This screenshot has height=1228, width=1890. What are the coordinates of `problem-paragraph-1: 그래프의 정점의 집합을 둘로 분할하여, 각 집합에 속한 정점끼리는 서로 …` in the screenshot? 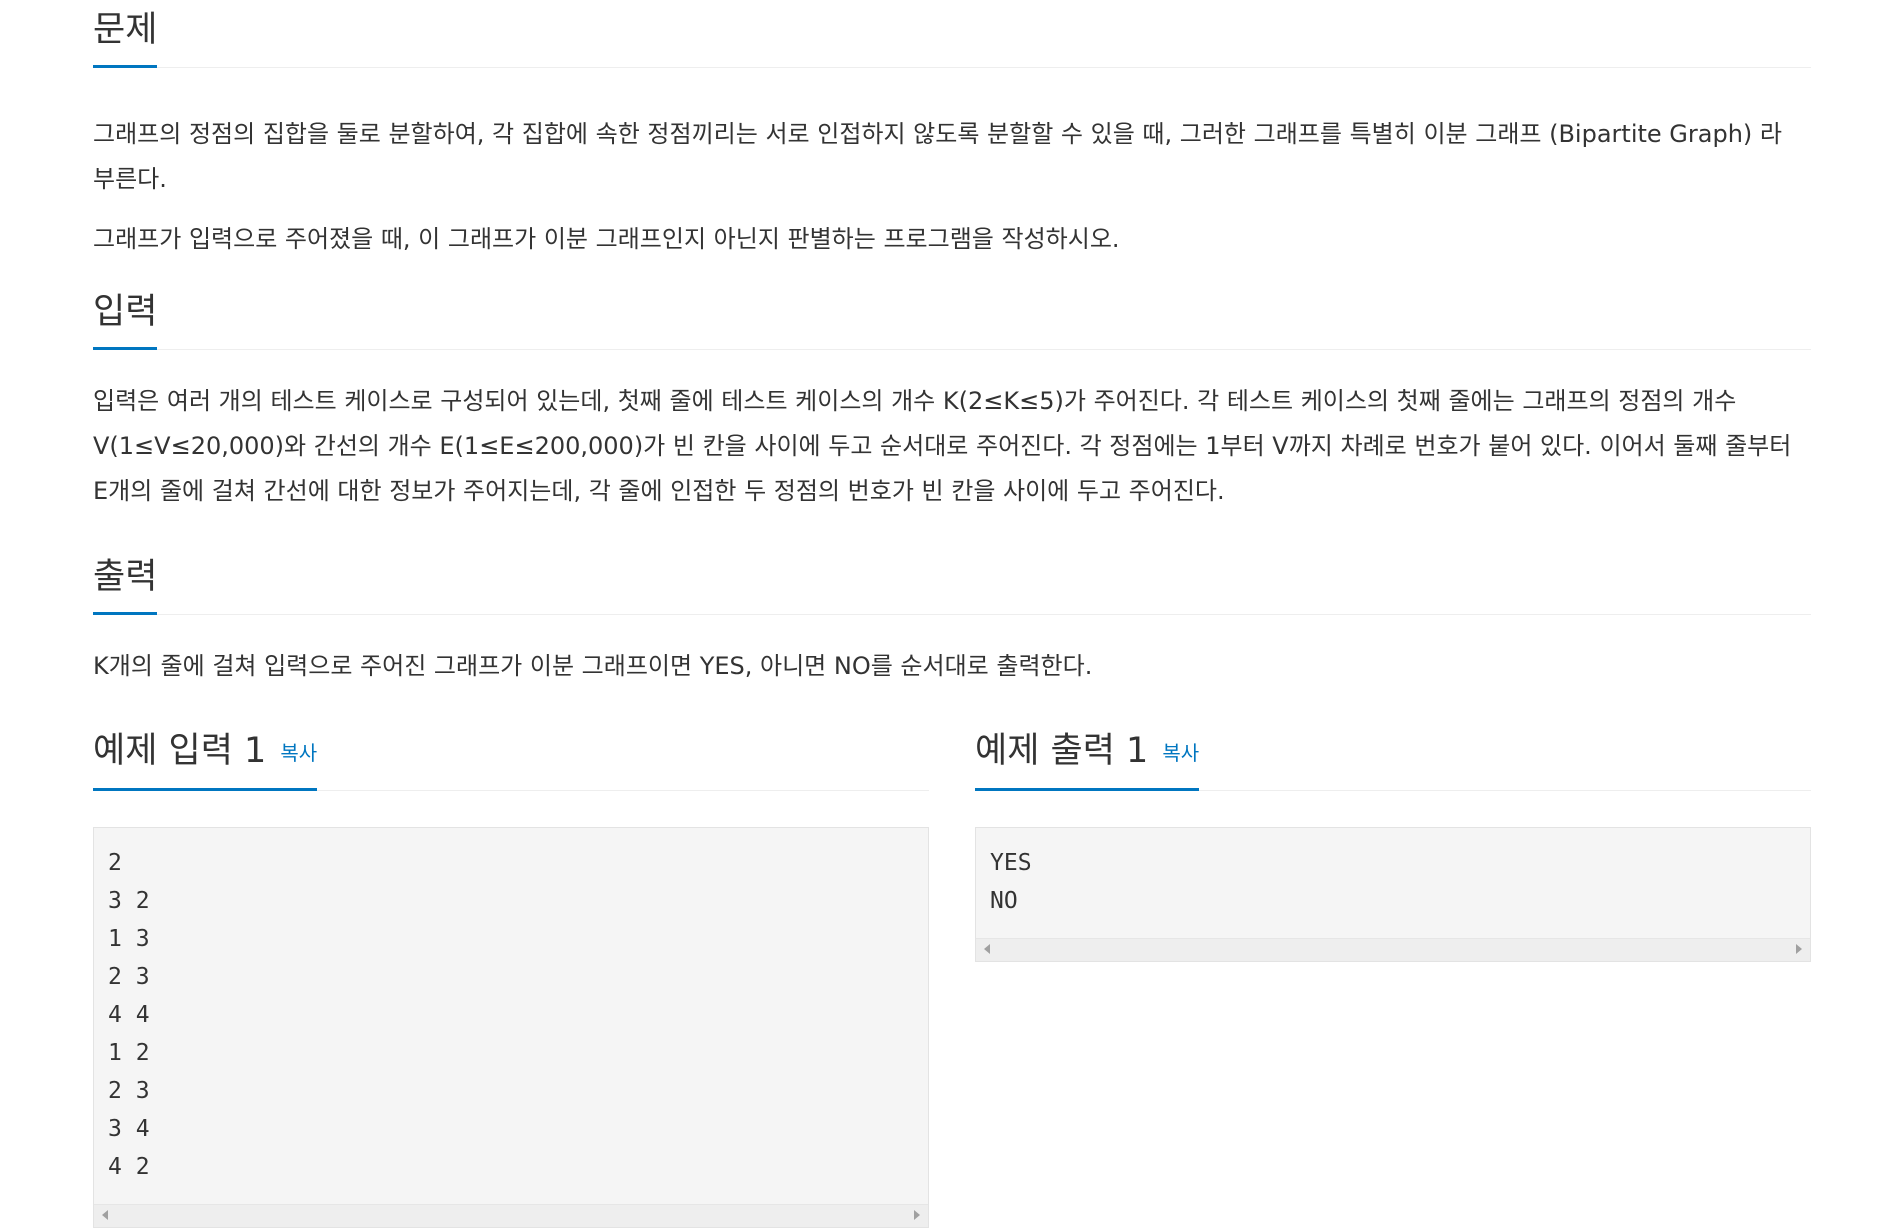 It's located at (937, 156).